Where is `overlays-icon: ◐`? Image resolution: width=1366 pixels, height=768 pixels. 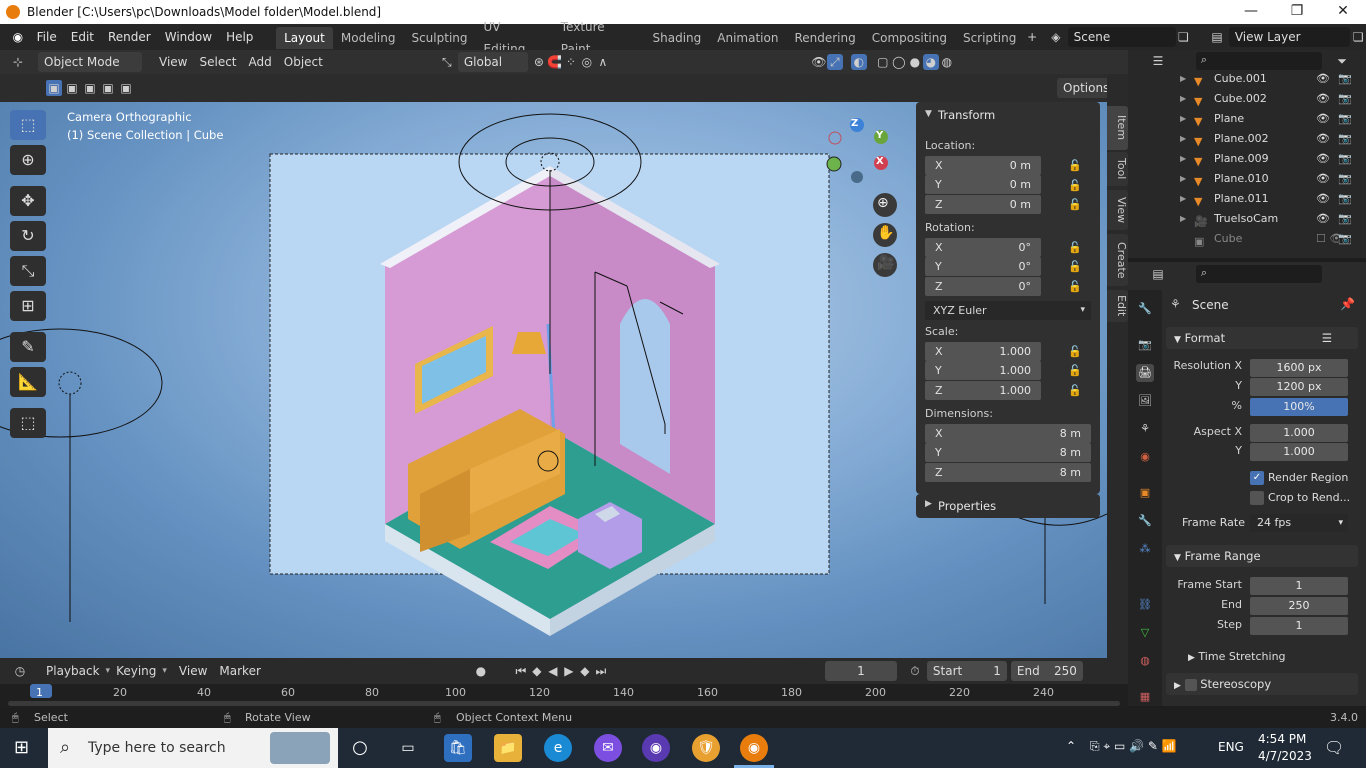 overlays-icon: ◐ is located at coordinates (858, 62).